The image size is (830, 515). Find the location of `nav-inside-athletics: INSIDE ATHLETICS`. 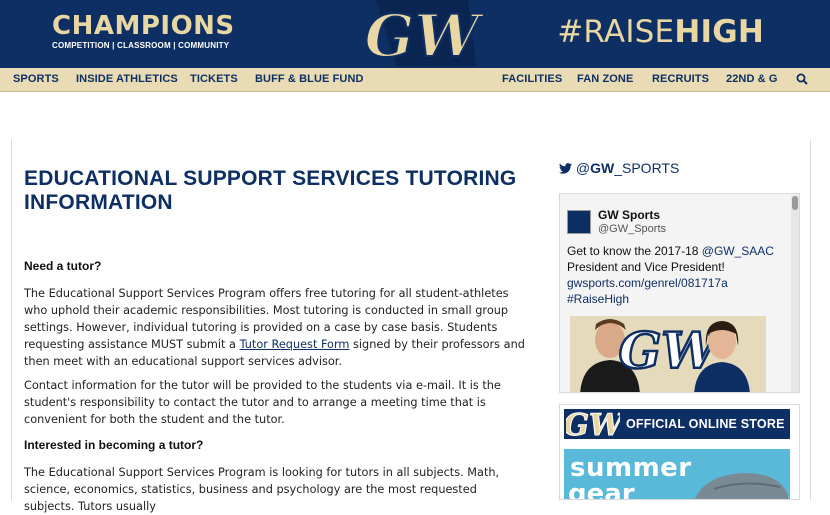

nav-inside-athletics: INSIDE ATHLETICS is located at coordinates (127, 79).